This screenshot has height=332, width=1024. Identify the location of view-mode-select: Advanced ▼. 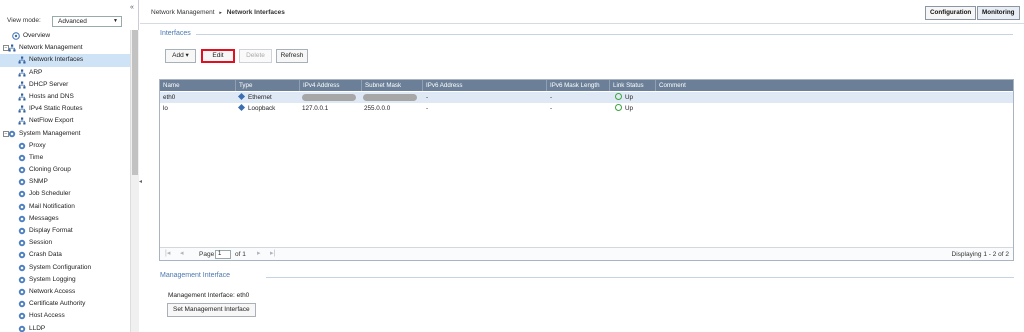
(87, 21).